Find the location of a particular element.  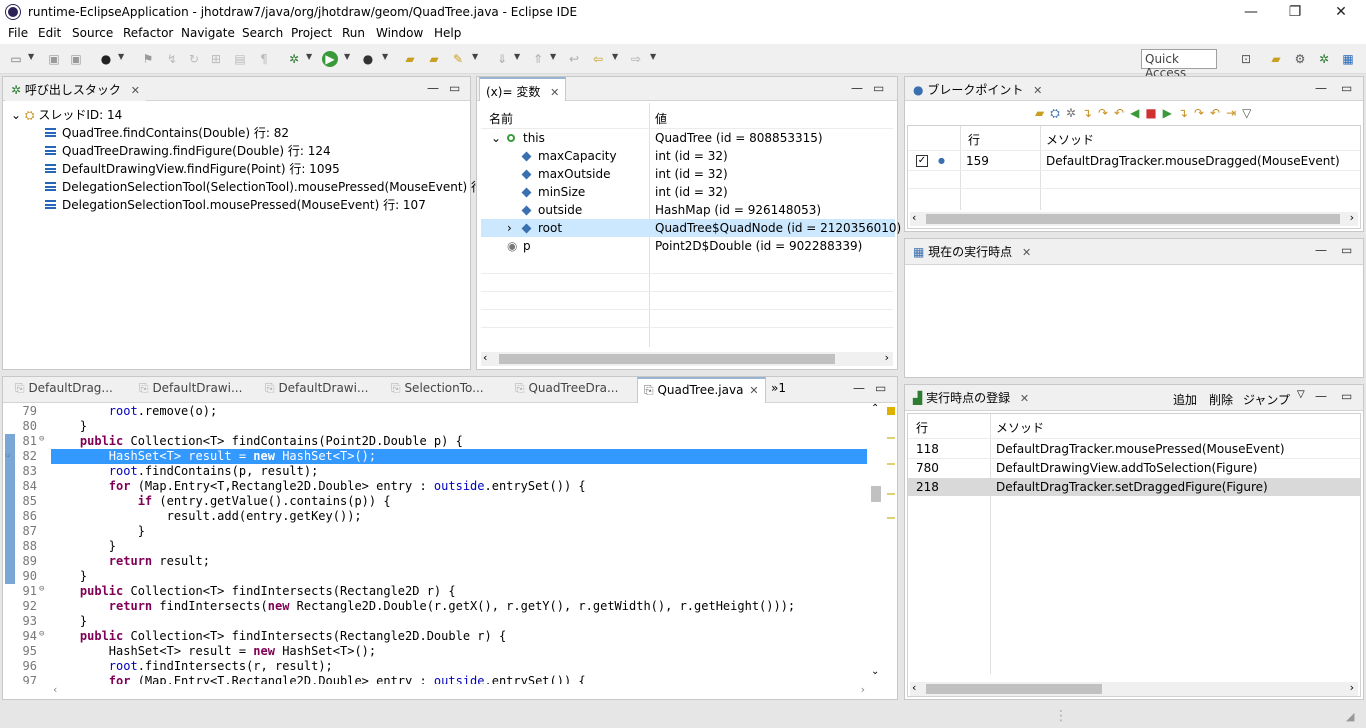

back-icon: ⇦ is located at coordinates (598, 59).